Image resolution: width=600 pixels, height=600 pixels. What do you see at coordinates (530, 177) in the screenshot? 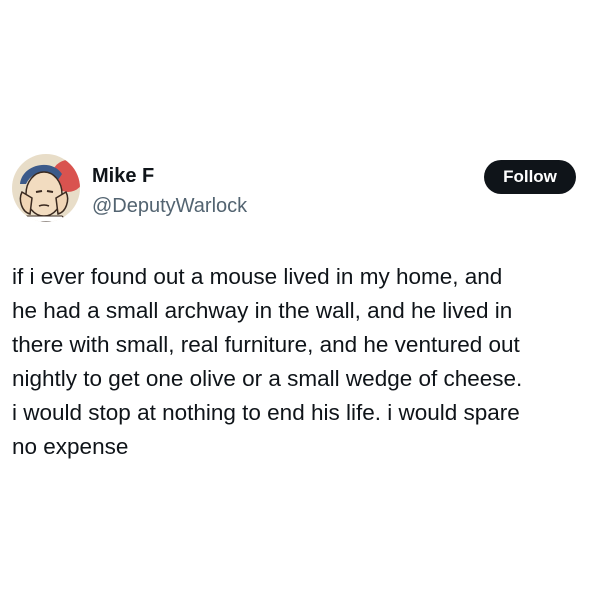
I see `follow-button: Follow` at bounding box center [530, 177].